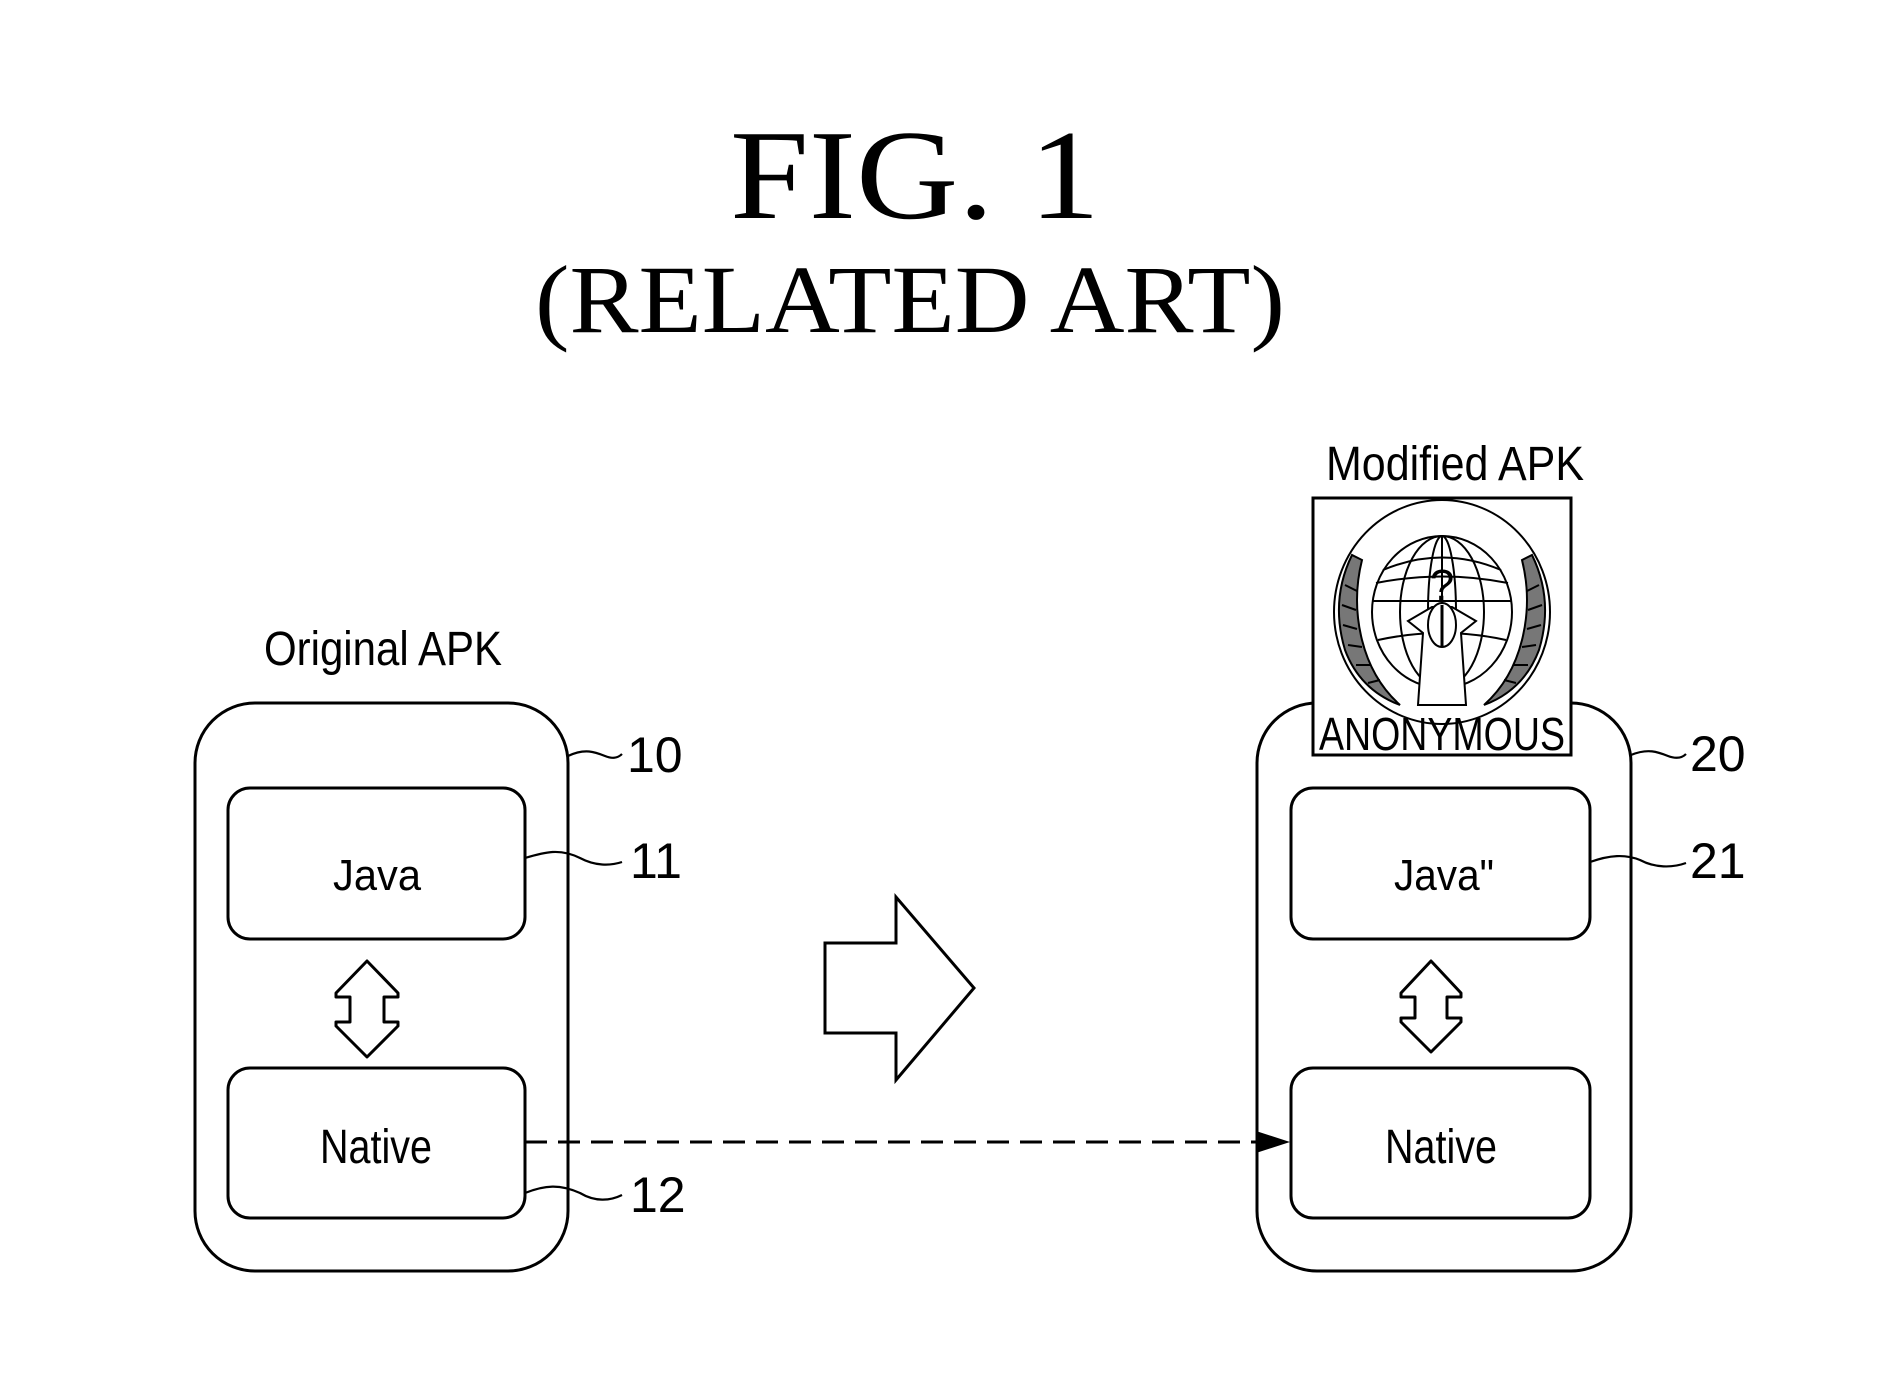 Image resolution: width=1885 pixels, height=1378 pixels. Describe the element at coordinates (595, 754) in the screenshot. I see `ref-10-leader` at that location.